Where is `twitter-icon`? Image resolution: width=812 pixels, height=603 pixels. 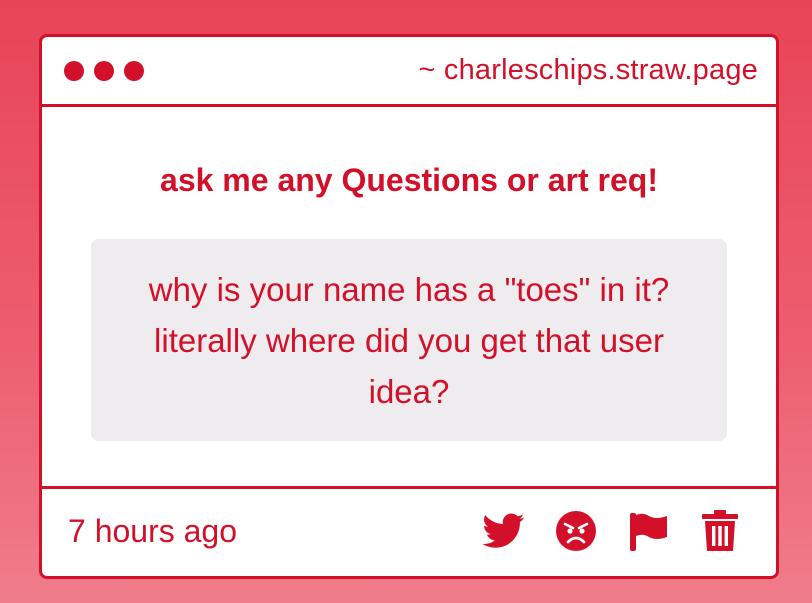 twitter-icon is located at coordinates (504, 530).